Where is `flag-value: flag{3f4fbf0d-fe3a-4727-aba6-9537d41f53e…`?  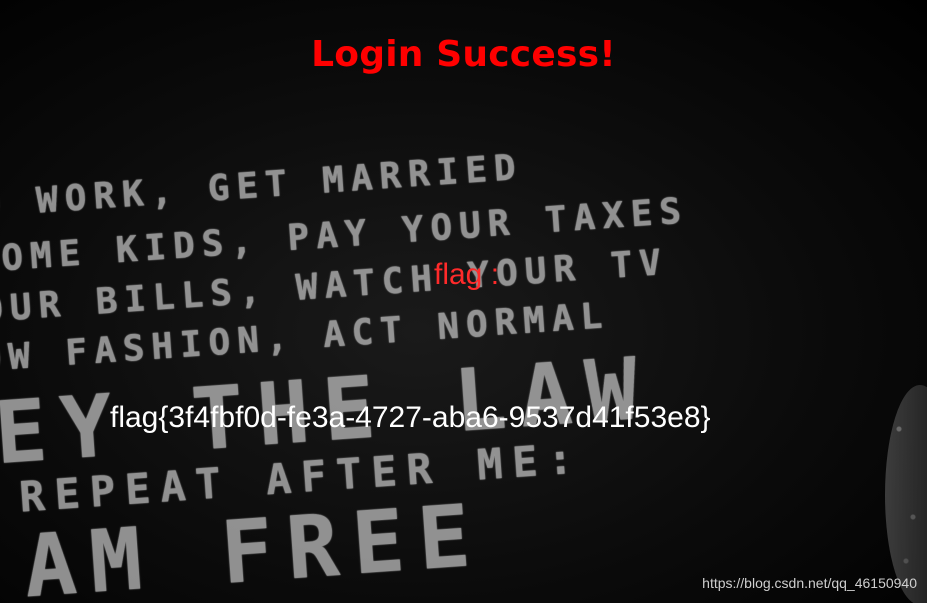 flag-value: flag{3f4fbf0d-fe3a-4727-aba6-9537d41f53e… is located at coordinates (410, 417).